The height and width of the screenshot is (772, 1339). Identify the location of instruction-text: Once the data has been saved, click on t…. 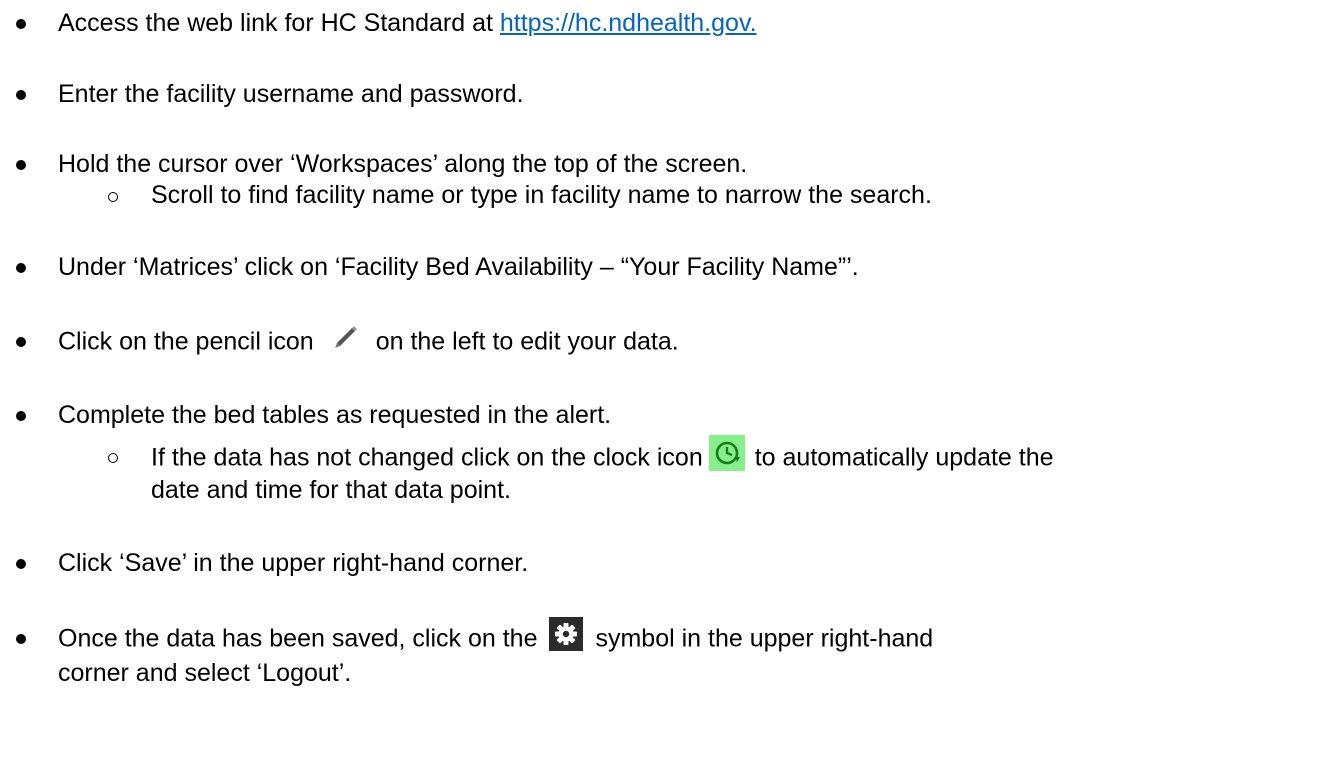
(298, 638).